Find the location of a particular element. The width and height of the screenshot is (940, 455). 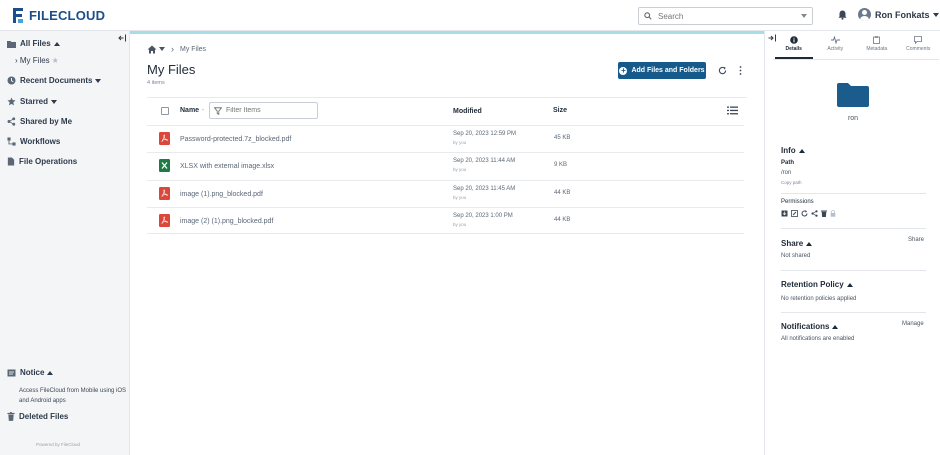

retention-section-toggle: Retention Policy is located at coordinates (817, 284).